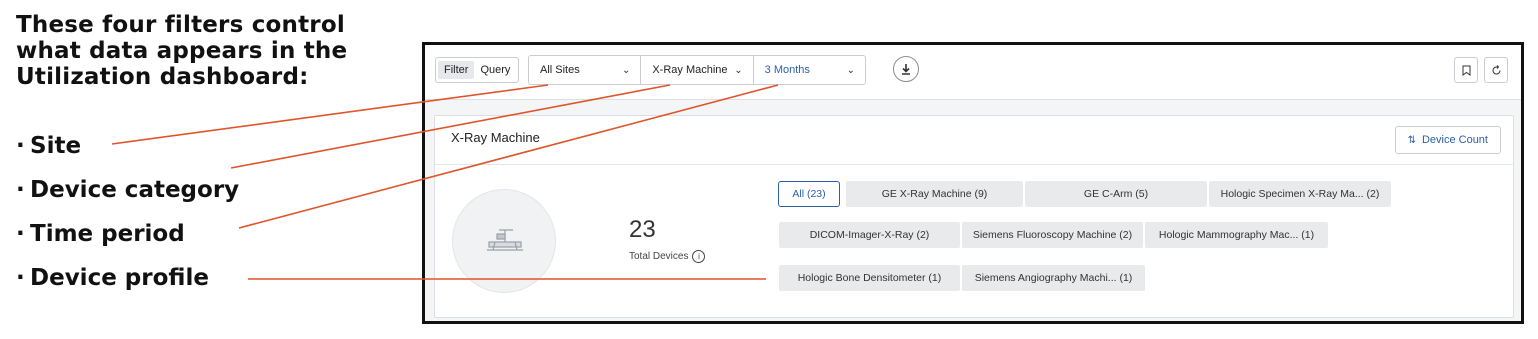  Describe the element at coordinates (869, 278) in the screenshot. I see `chip-hologic-bone: Hologic Bone Densitometer (1)` at that location.